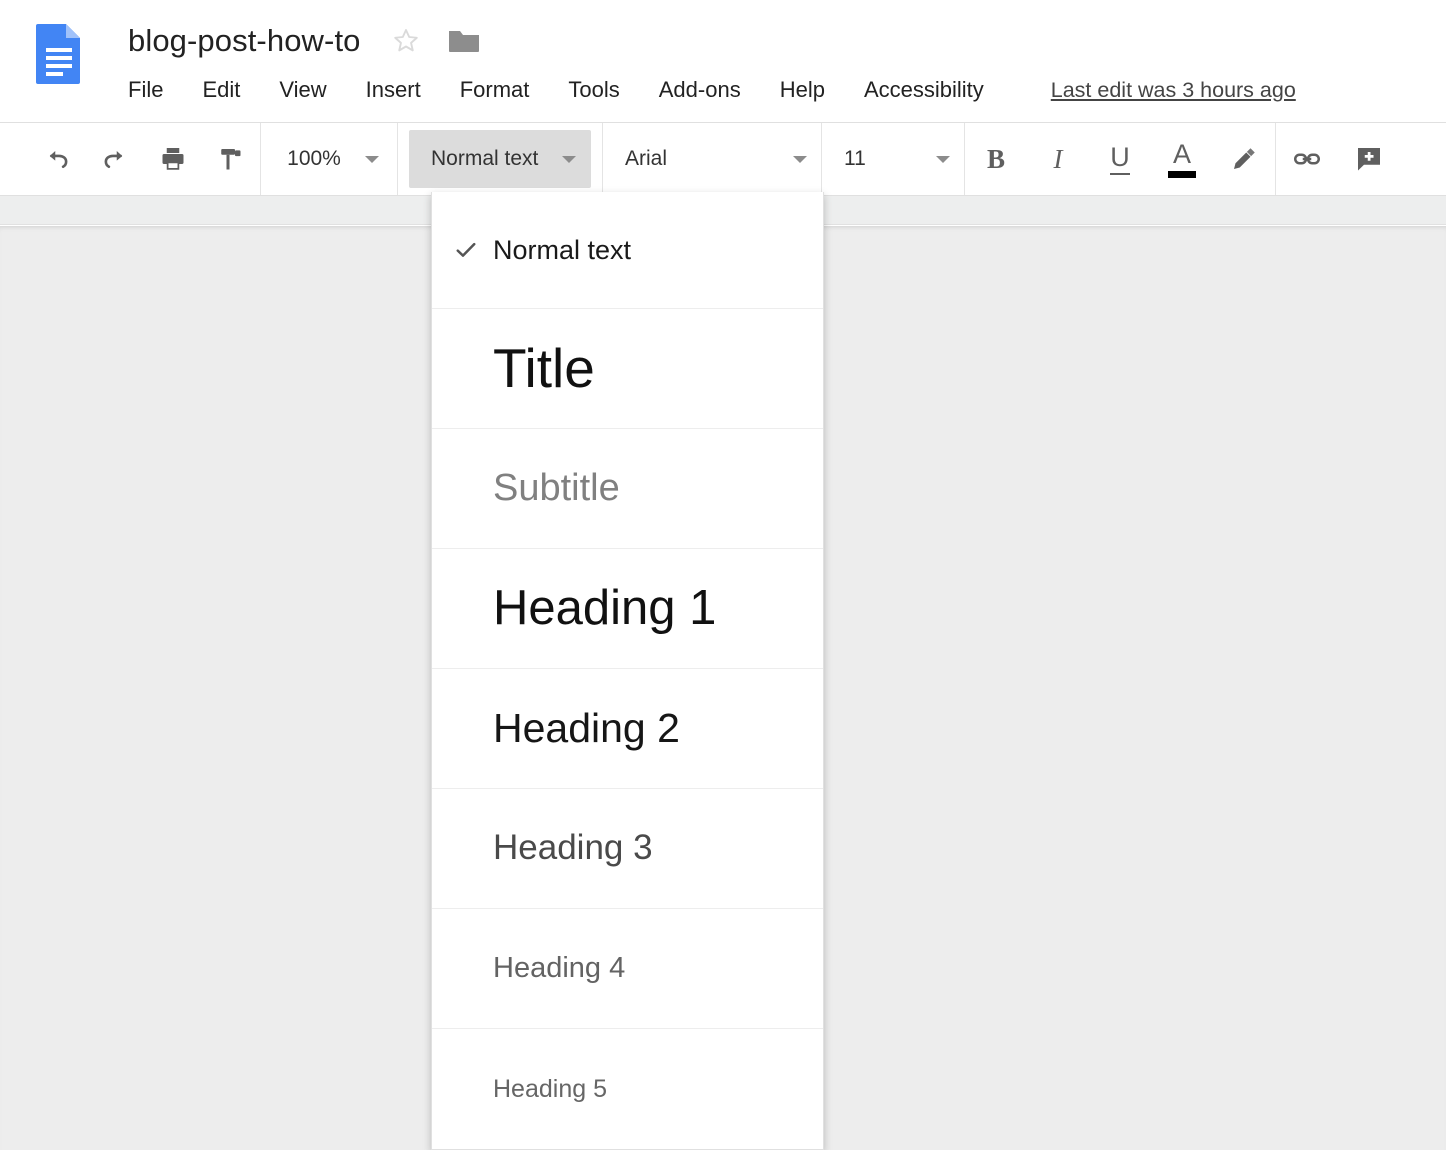 This screenshot has width=1446, height=1150. I want to click on title-row: blog-post-how-to, so click(304, 41).